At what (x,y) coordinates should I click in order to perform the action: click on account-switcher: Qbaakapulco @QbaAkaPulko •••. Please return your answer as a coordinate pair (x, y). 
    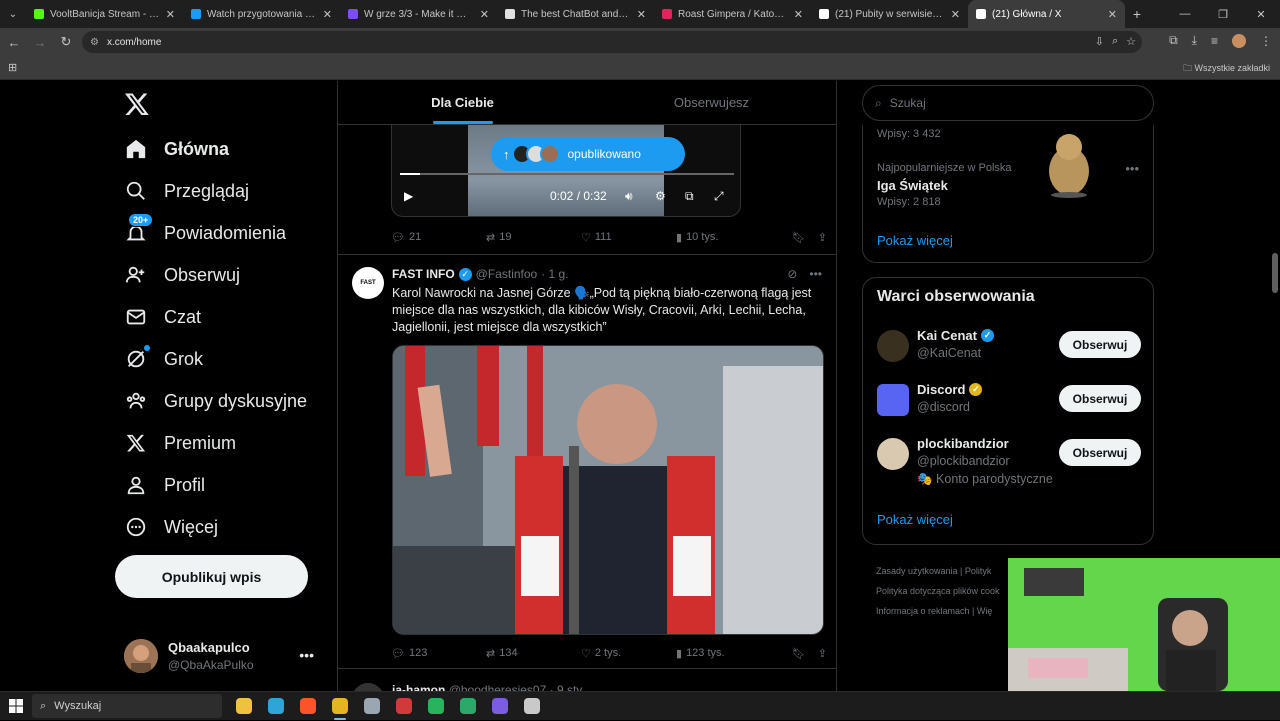
    Looking at the image, I should click on (224, 656).